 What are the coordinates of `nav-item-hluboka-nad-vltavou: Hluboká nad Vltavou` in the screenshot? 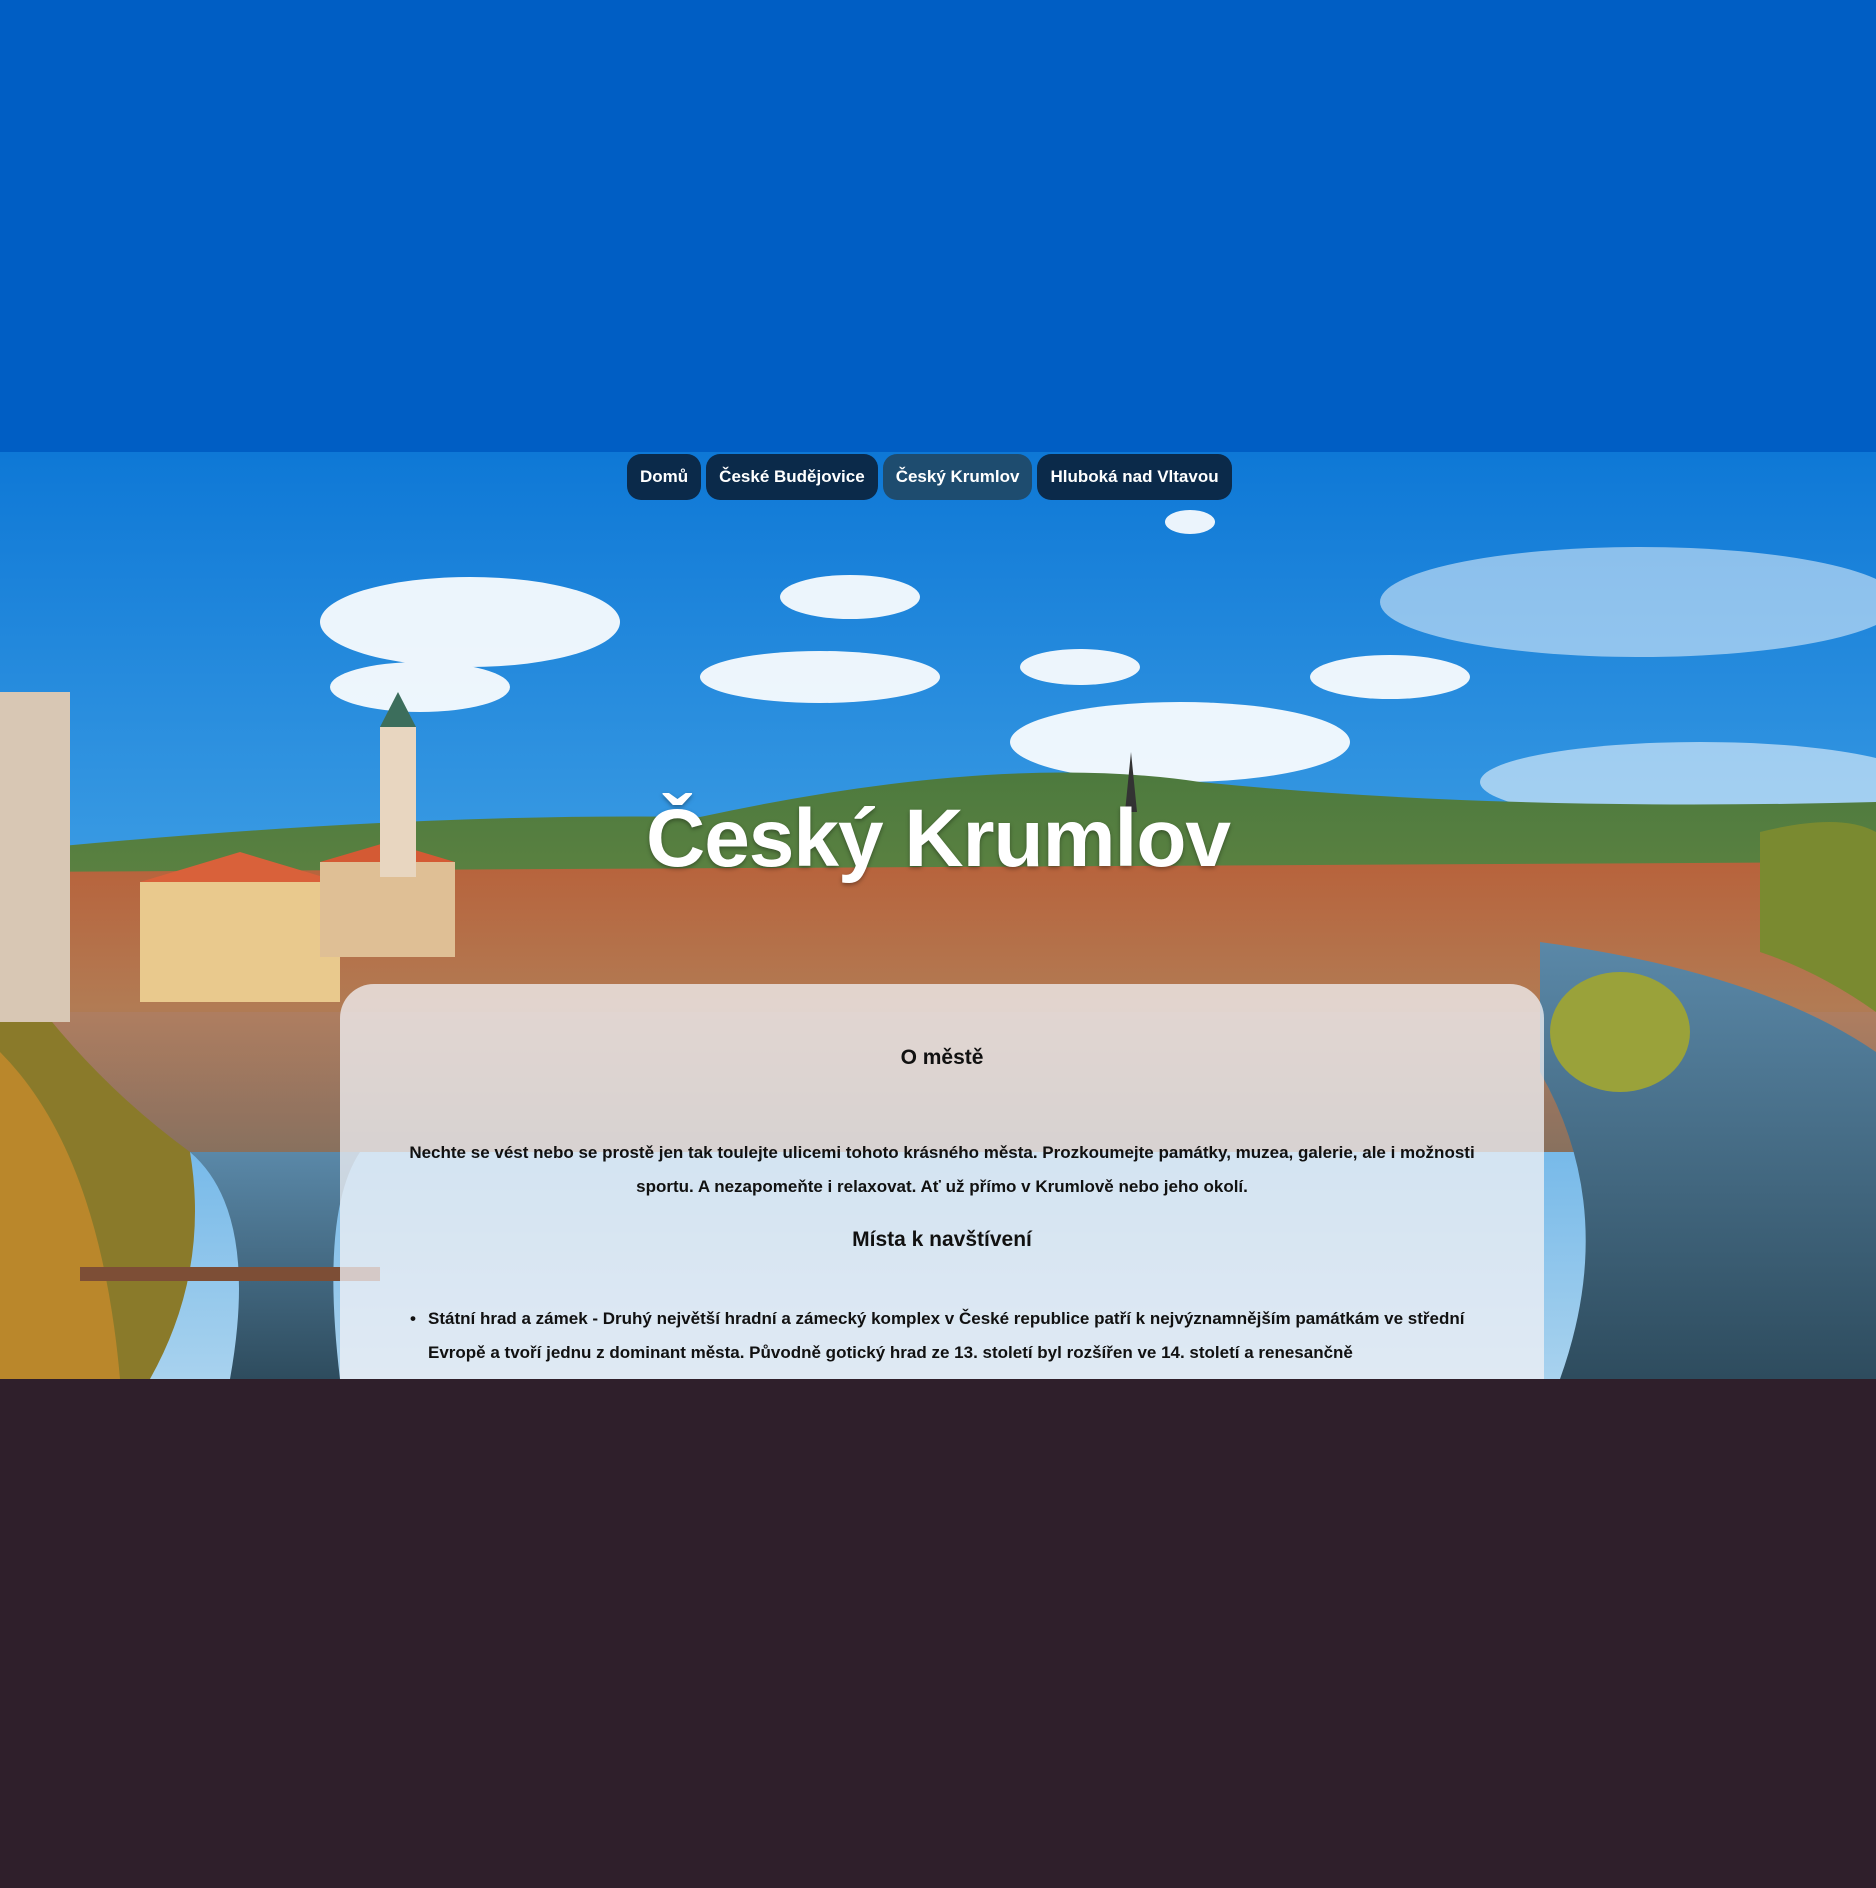 It's located at (1134, 477).